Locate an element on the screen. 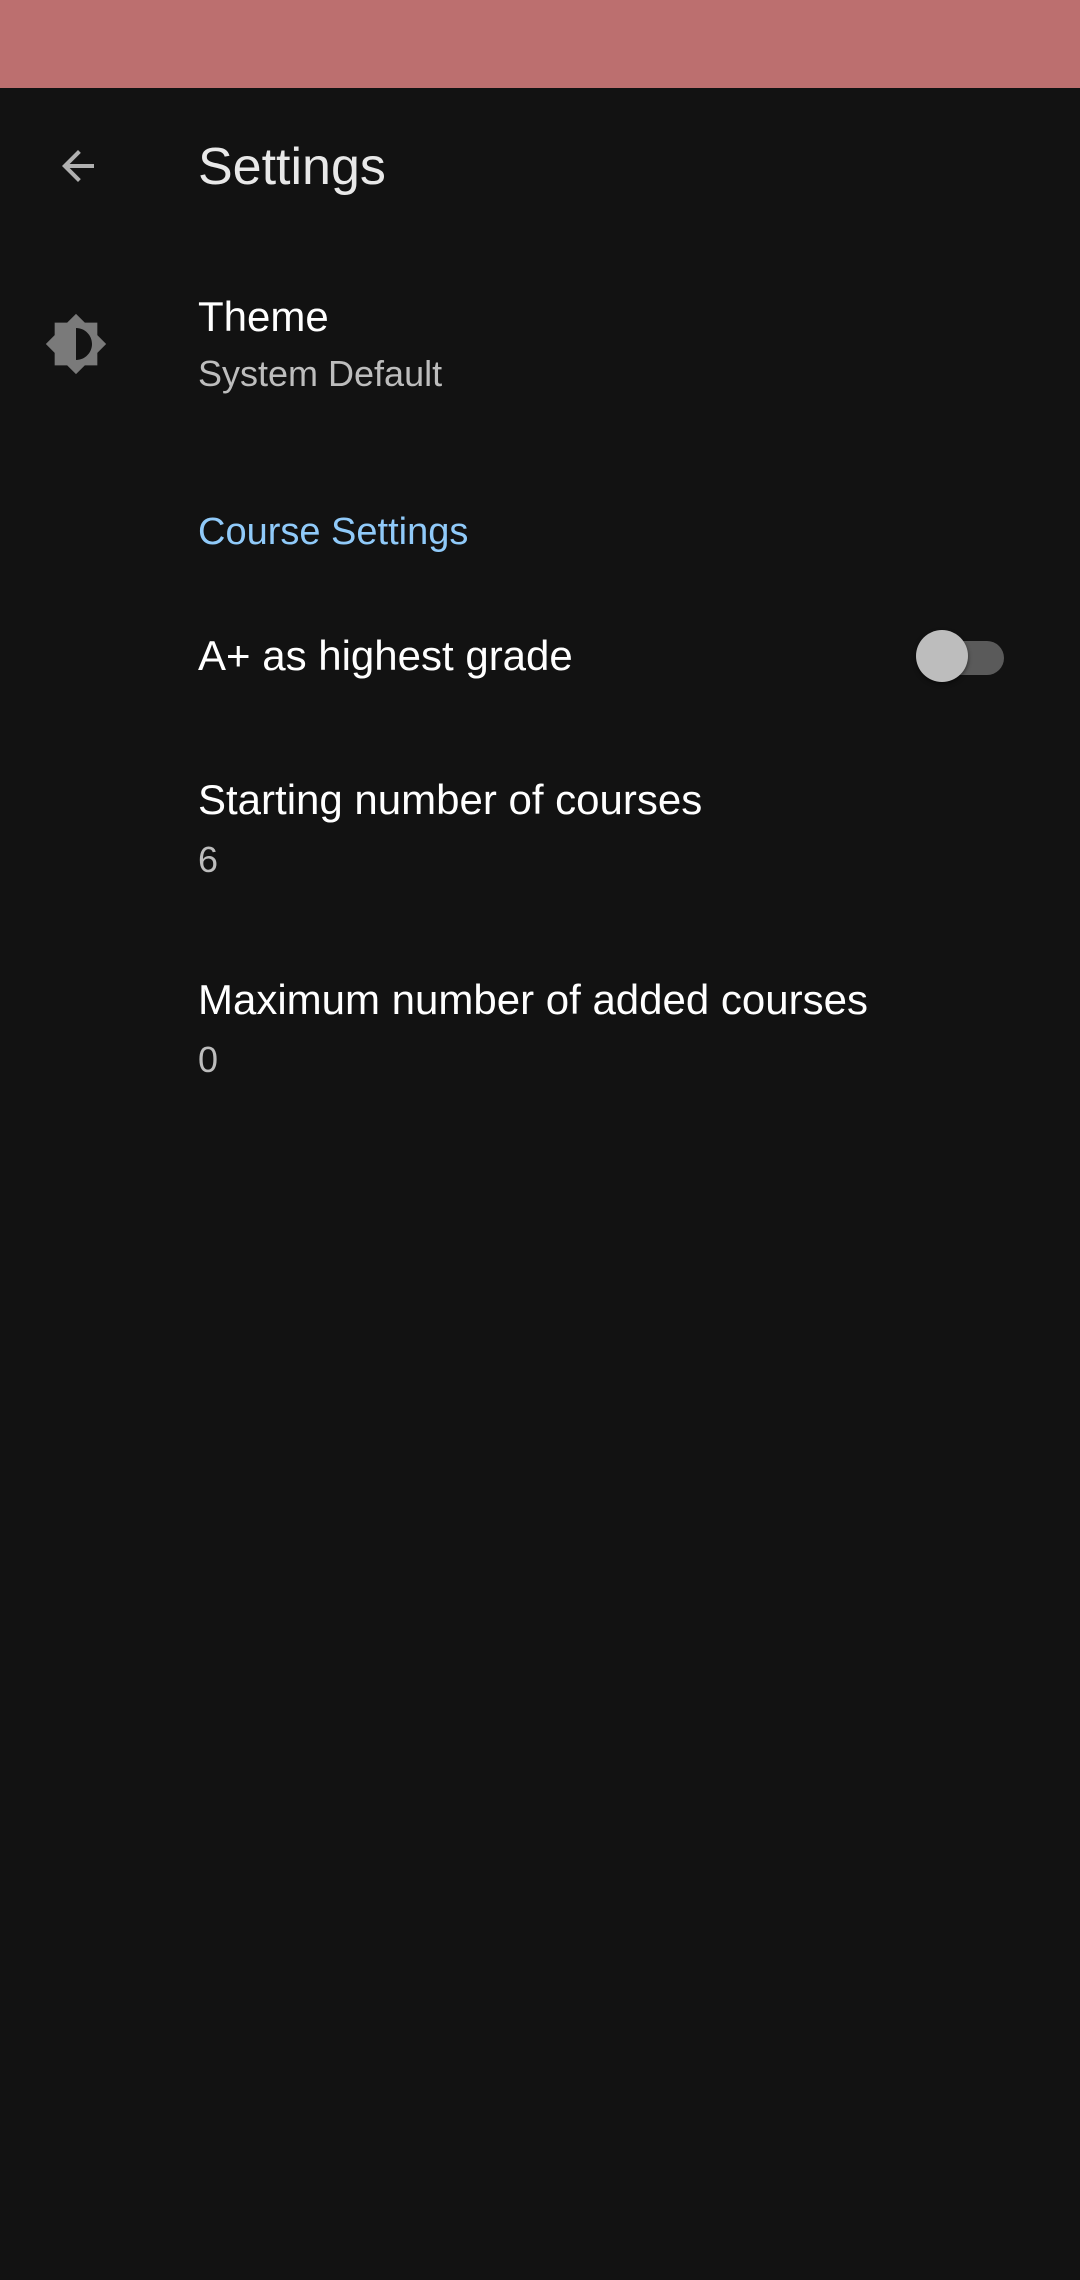 The width and height of the screenshot is (1080, 2280). theme-summary: System Default is located at coordinates (320, 373).